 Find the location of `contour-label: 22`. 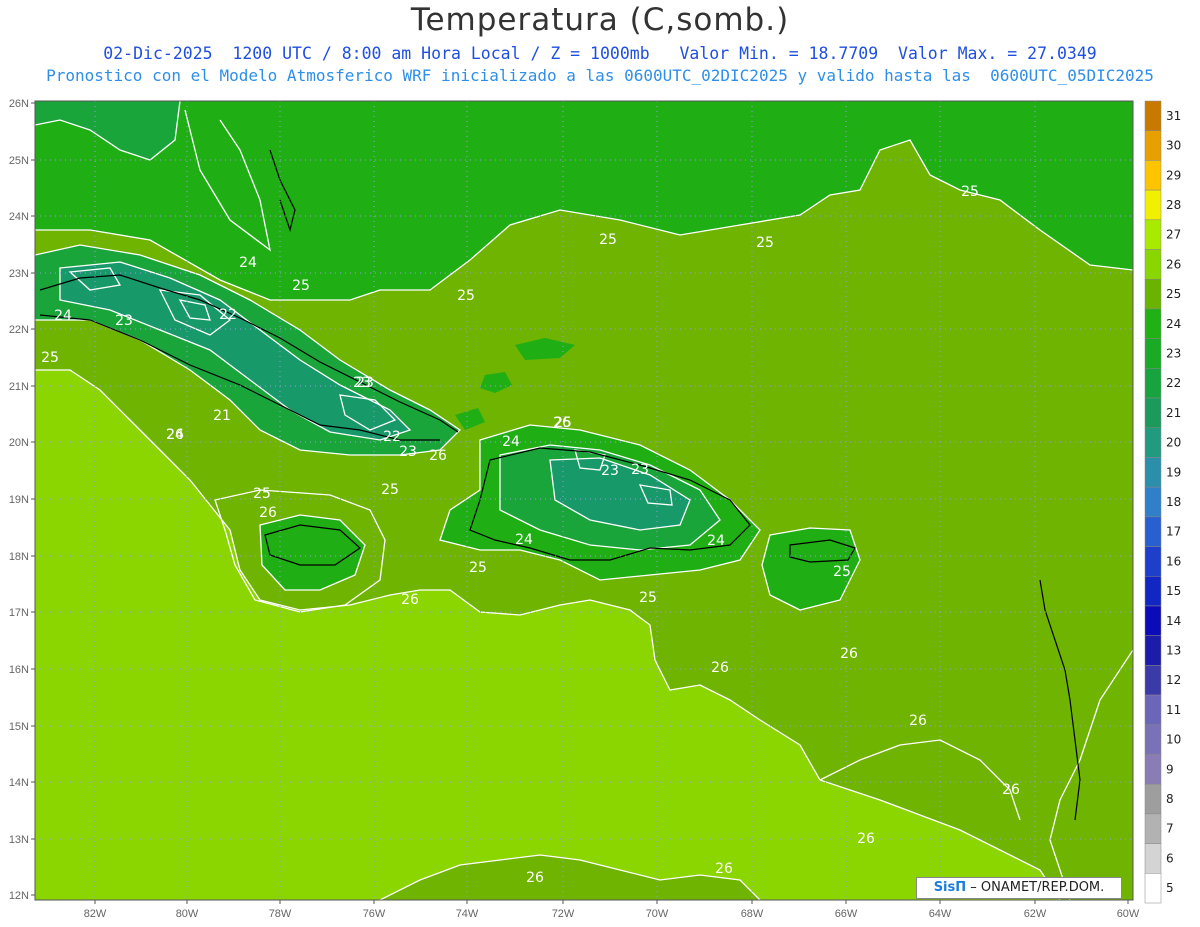

contour-label: 22 is located at coordinates (228, 315).